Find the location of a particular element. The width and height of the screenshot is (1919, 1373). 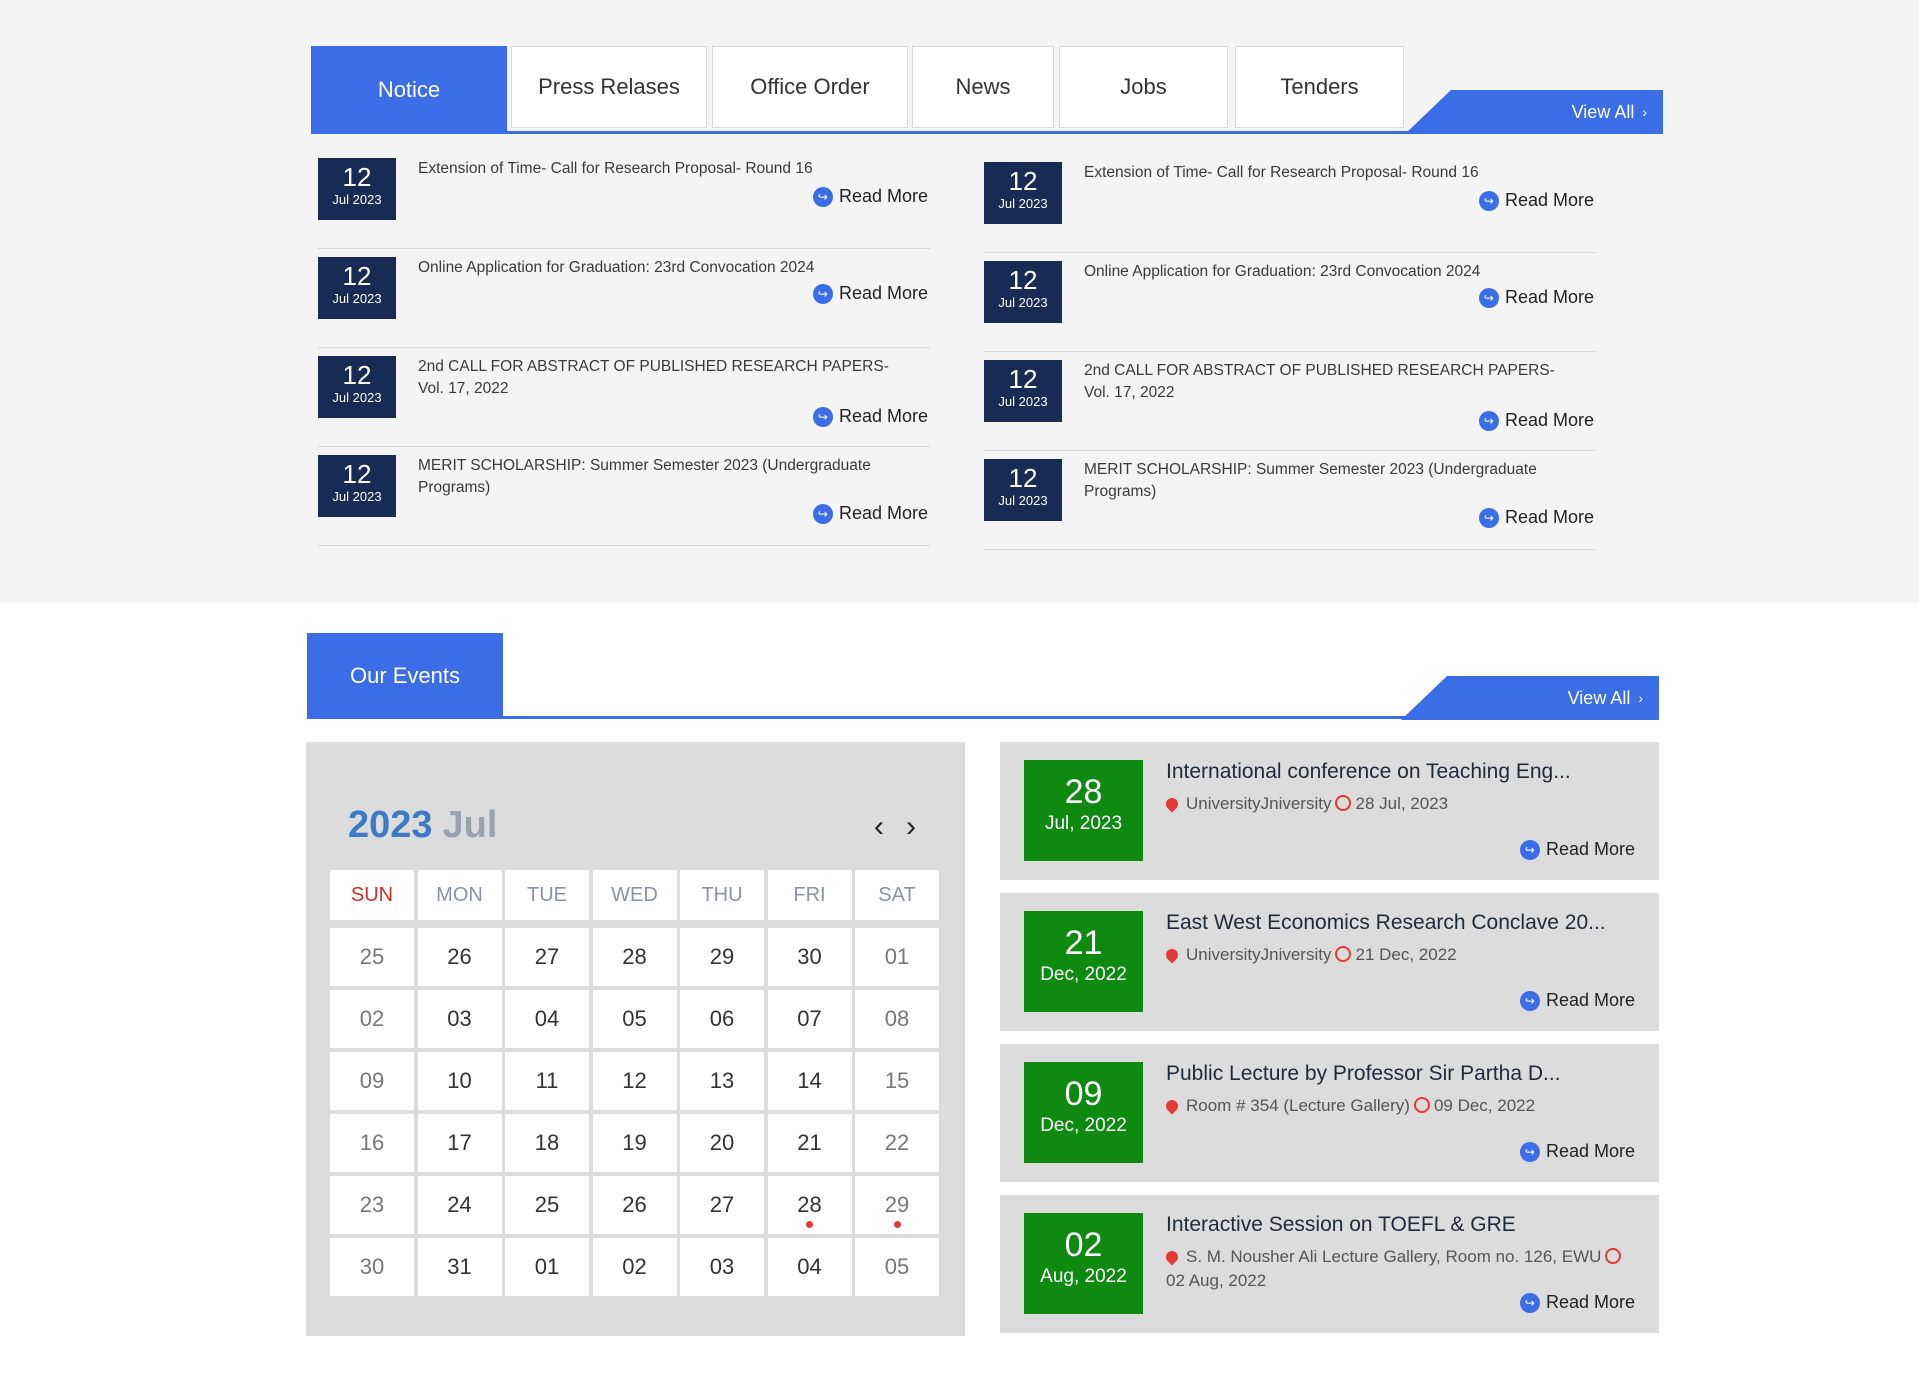

calendar-day: 16 is located at coordinates (372, 1143).